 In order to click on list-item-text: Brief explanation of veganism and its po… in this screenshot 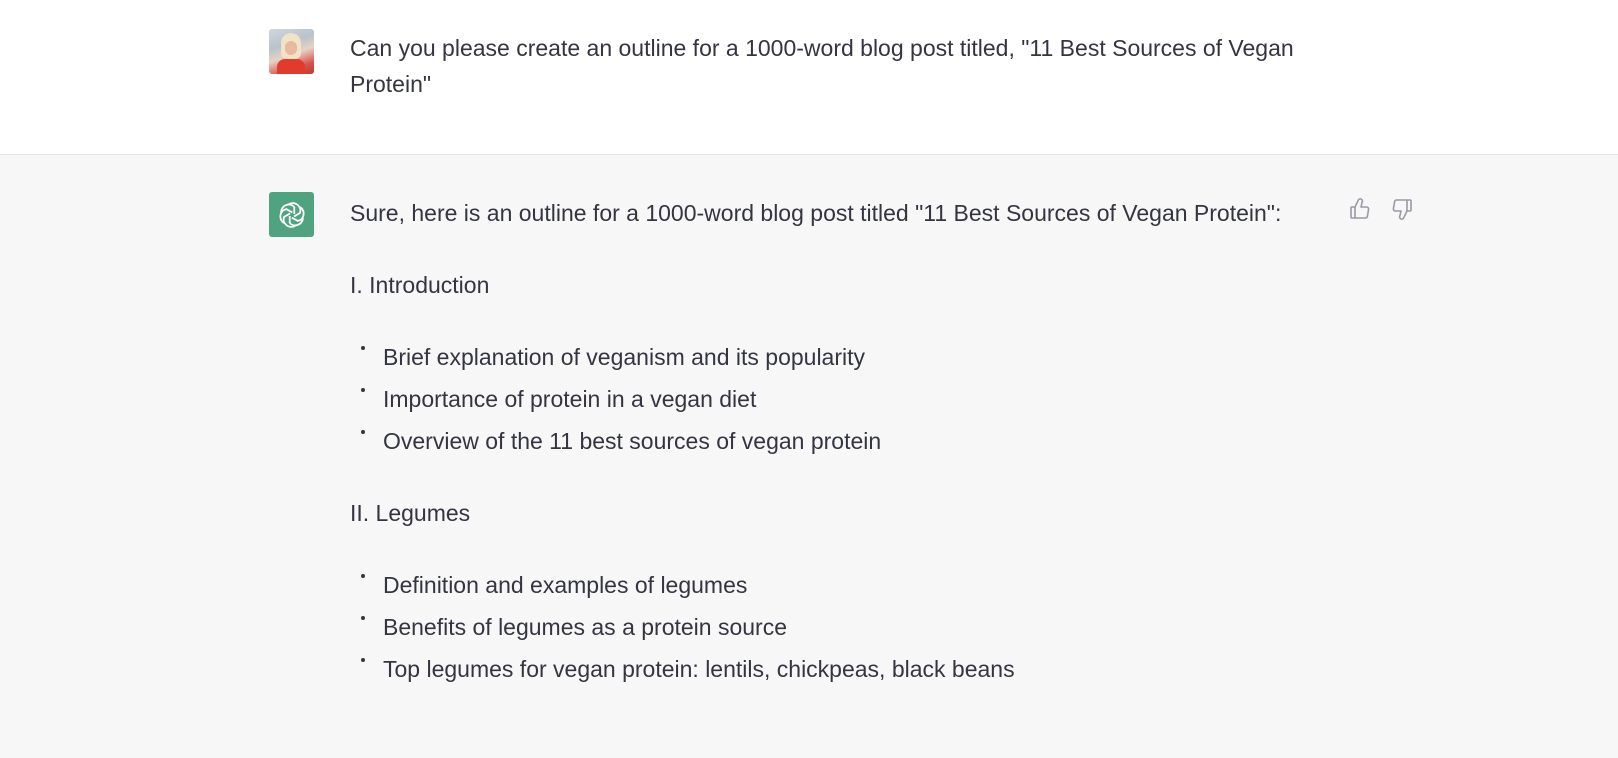, I will do `click(624, 357)`.